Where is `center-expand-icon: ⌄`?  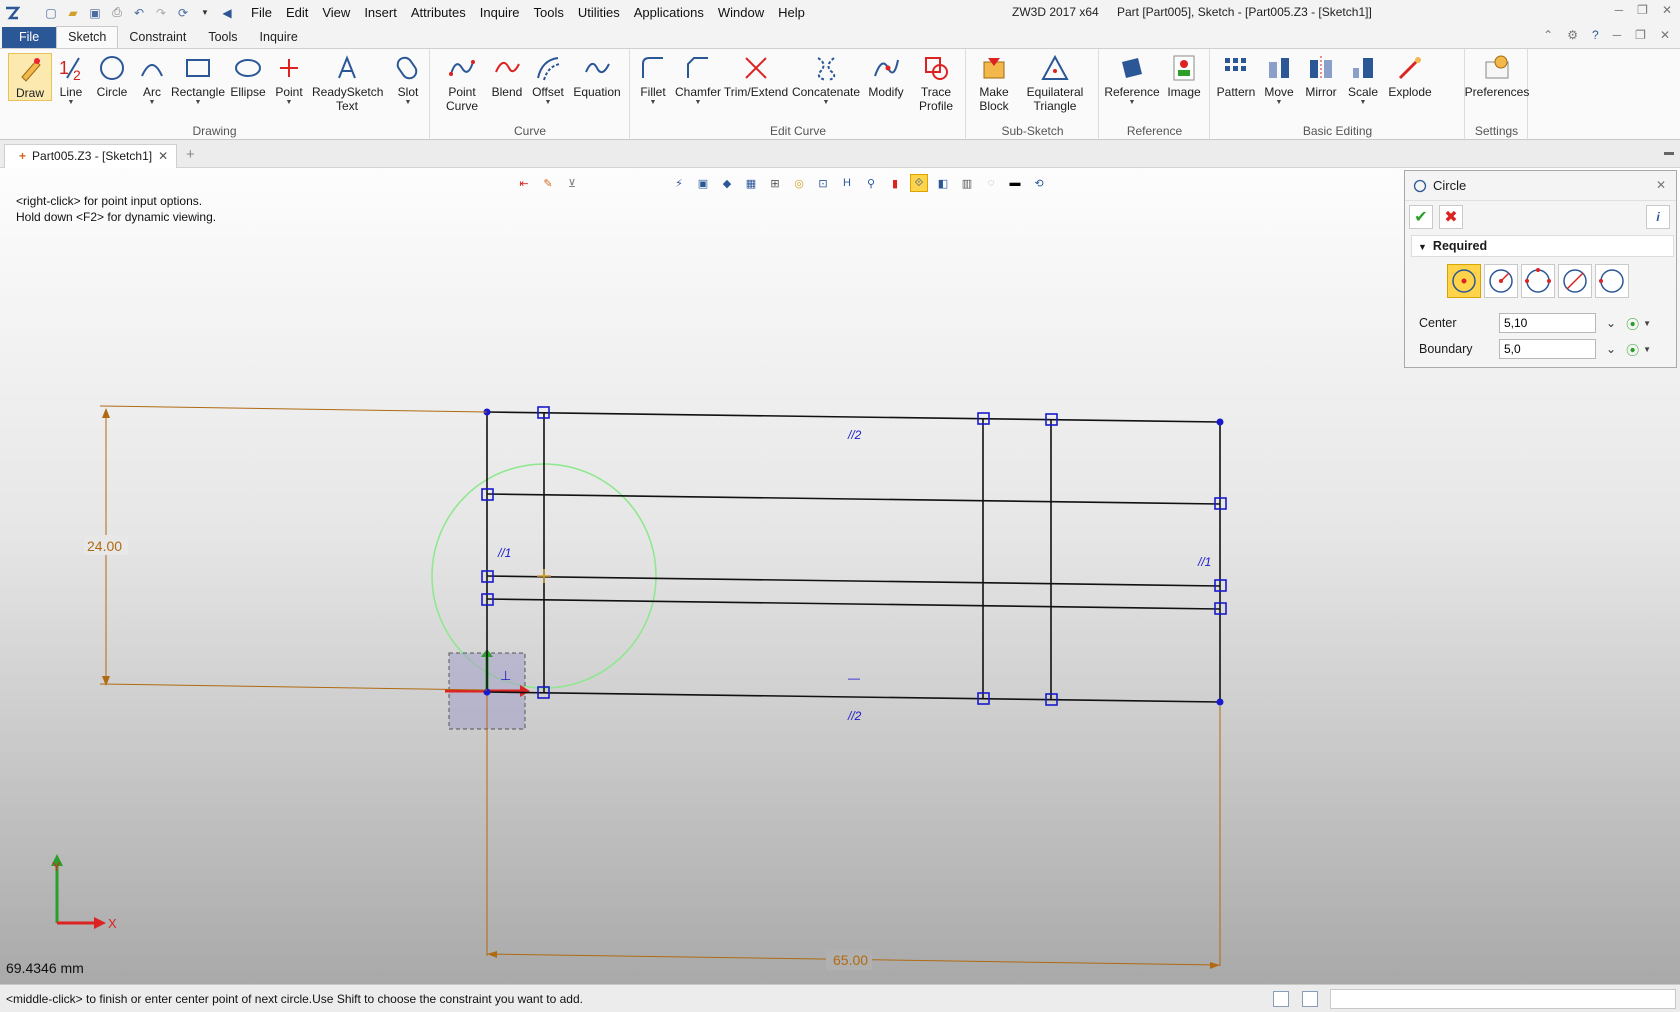 center-expand-icon: ⌄ is located at coordinates (1611, 323).